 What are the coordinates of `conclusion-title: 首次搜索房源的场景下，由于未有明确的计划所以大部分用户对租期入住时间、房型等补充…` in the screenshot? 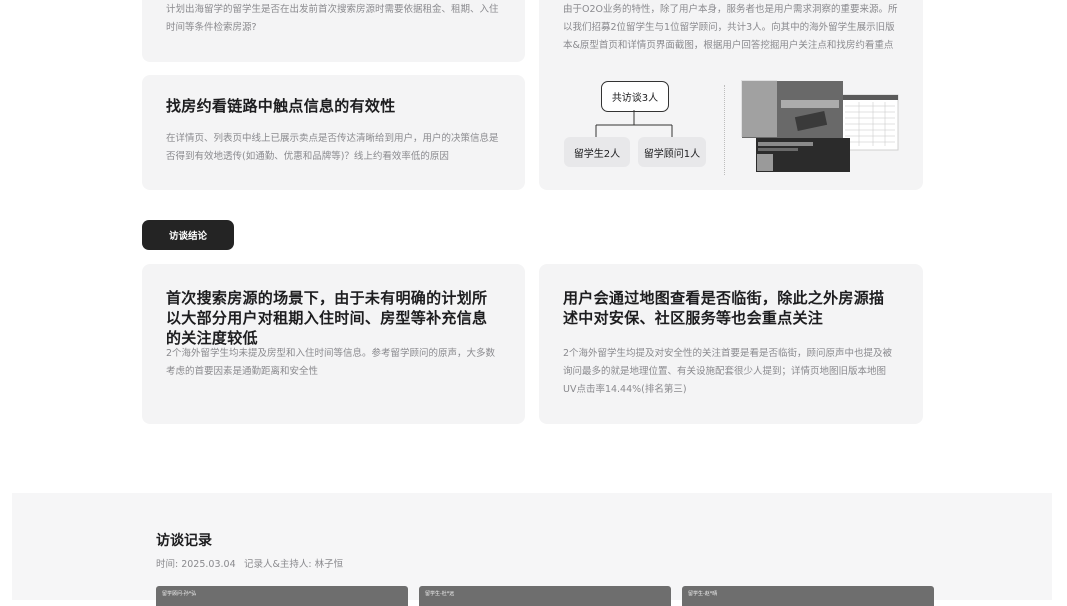 It's located at (327, 318).